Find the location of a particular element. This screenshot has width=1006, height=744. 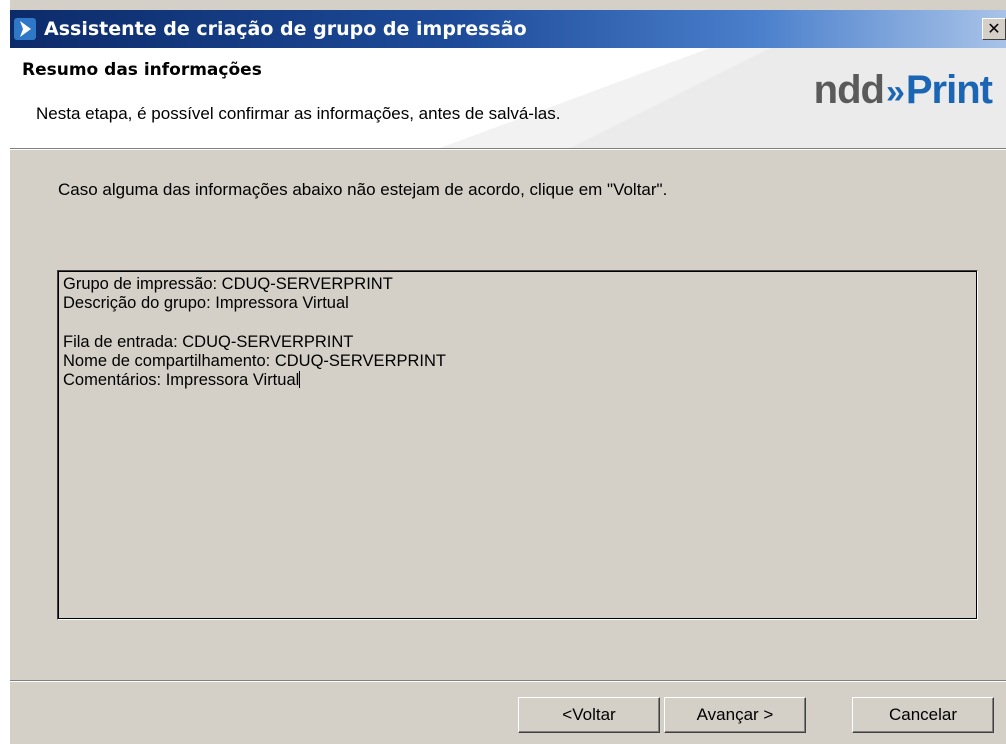

cancel-button: Cancelar is located at coordinates (923, 715).